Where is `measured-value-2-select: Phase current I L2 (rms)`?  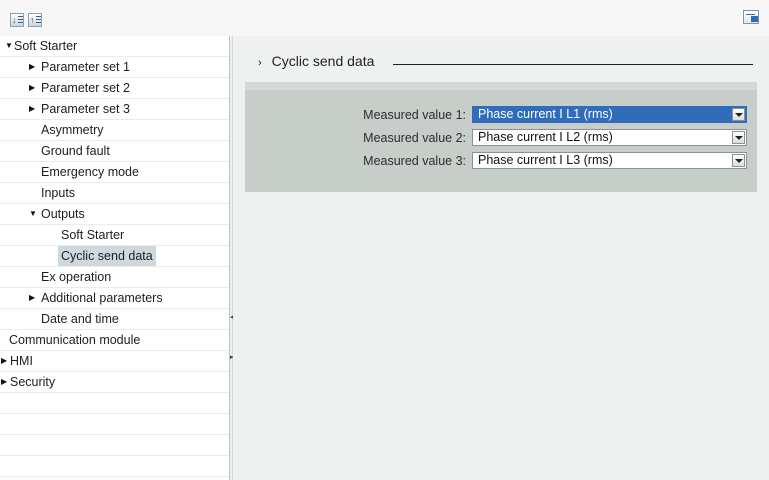
measured-value-2-select: Phase current I L2 (rms) is located at coordinates (609, 137).